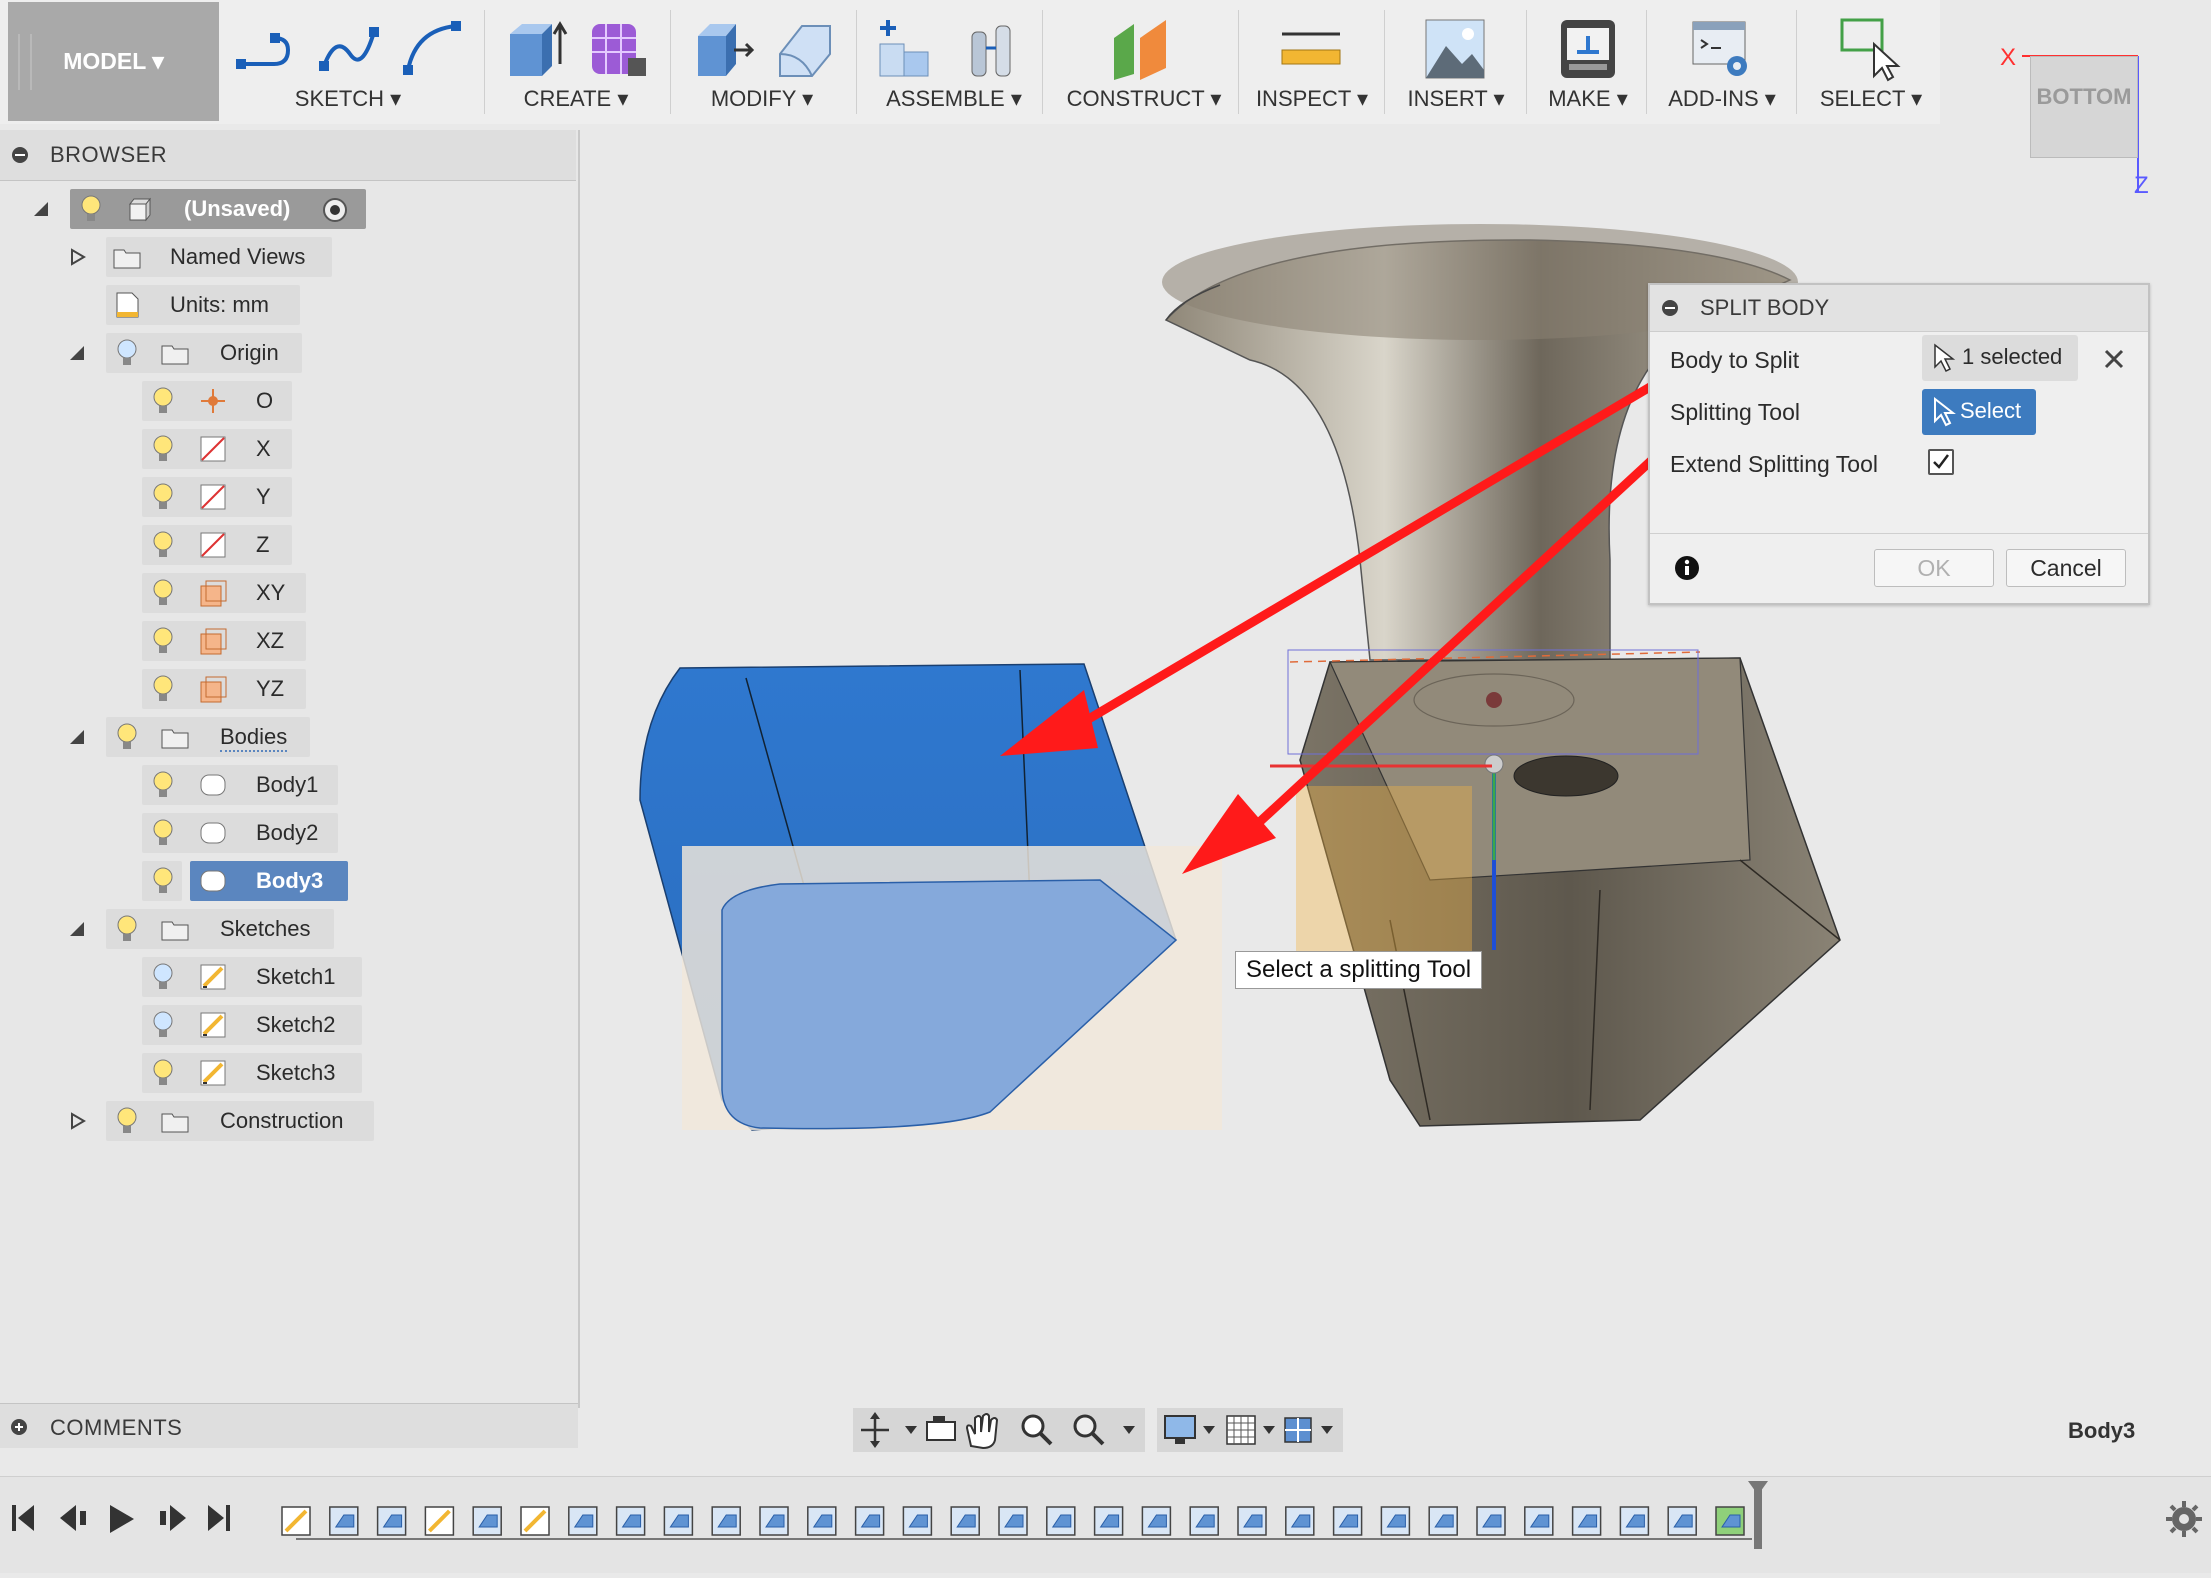 The width and height of the screenshot is (2211, 1578). What do you see at coordinates (2114, 359) in the screenshot?
I see `clear-selection-close-icon` at bounding box center [2114, 359].